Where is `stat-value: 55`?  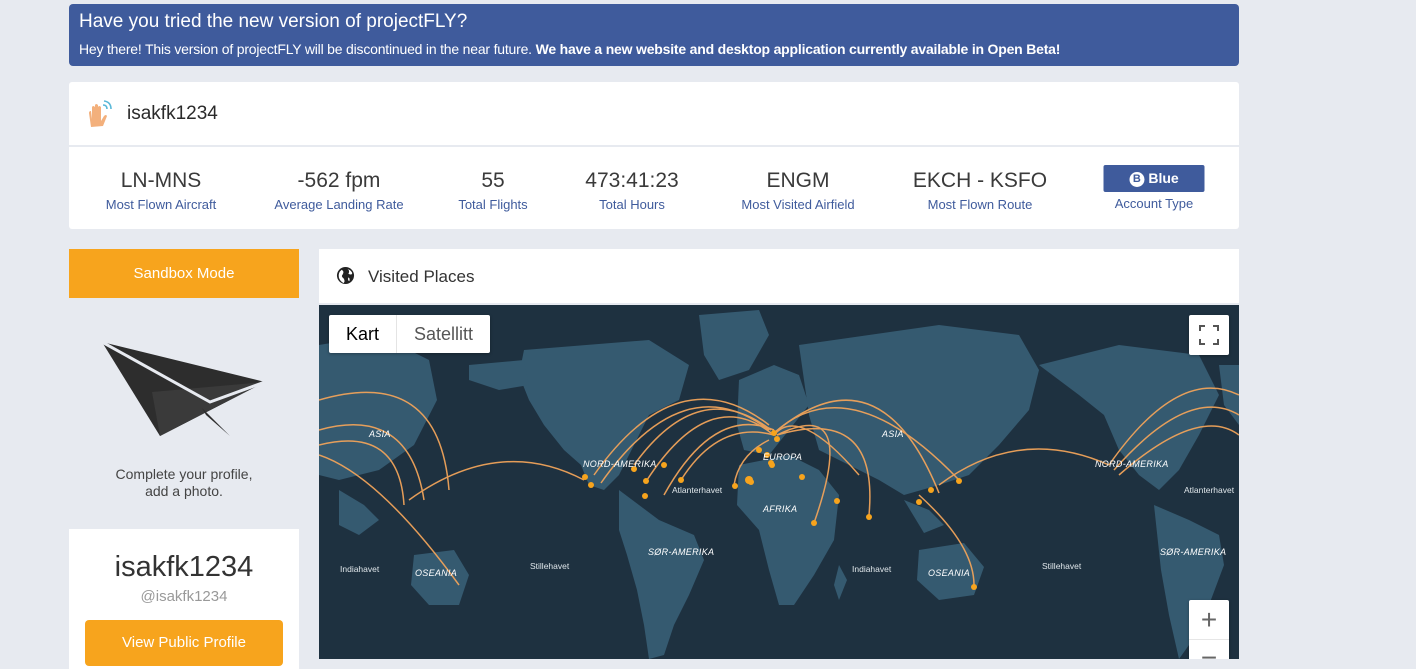 stat-value: 55 is located at coordinates (493, 180).